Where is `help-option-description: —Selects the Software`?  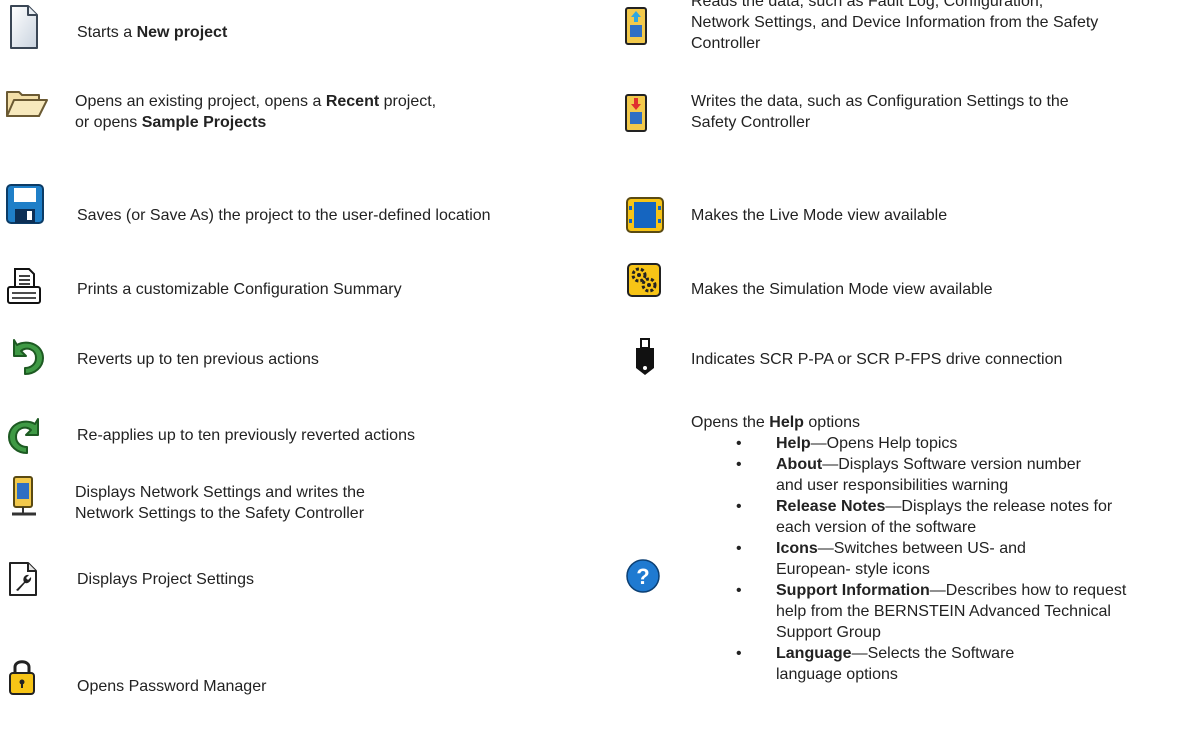 help-option-description: —Selects the Software is located at coordinates (933, 653).